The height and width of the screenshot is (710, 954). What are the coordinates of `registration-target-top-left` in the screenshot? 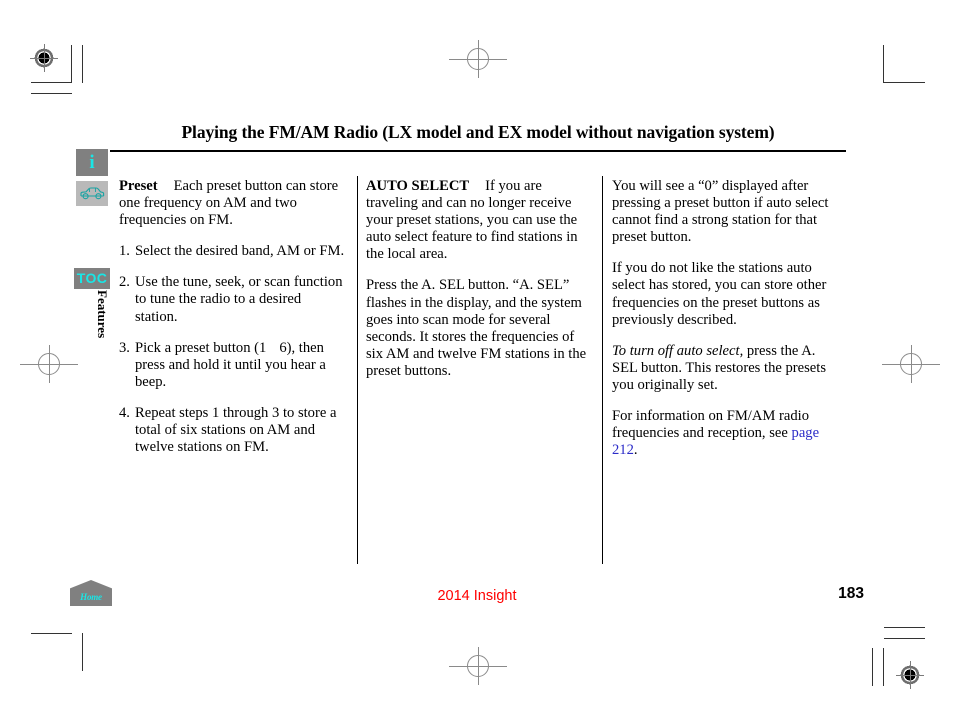 It's located at (44, 58).